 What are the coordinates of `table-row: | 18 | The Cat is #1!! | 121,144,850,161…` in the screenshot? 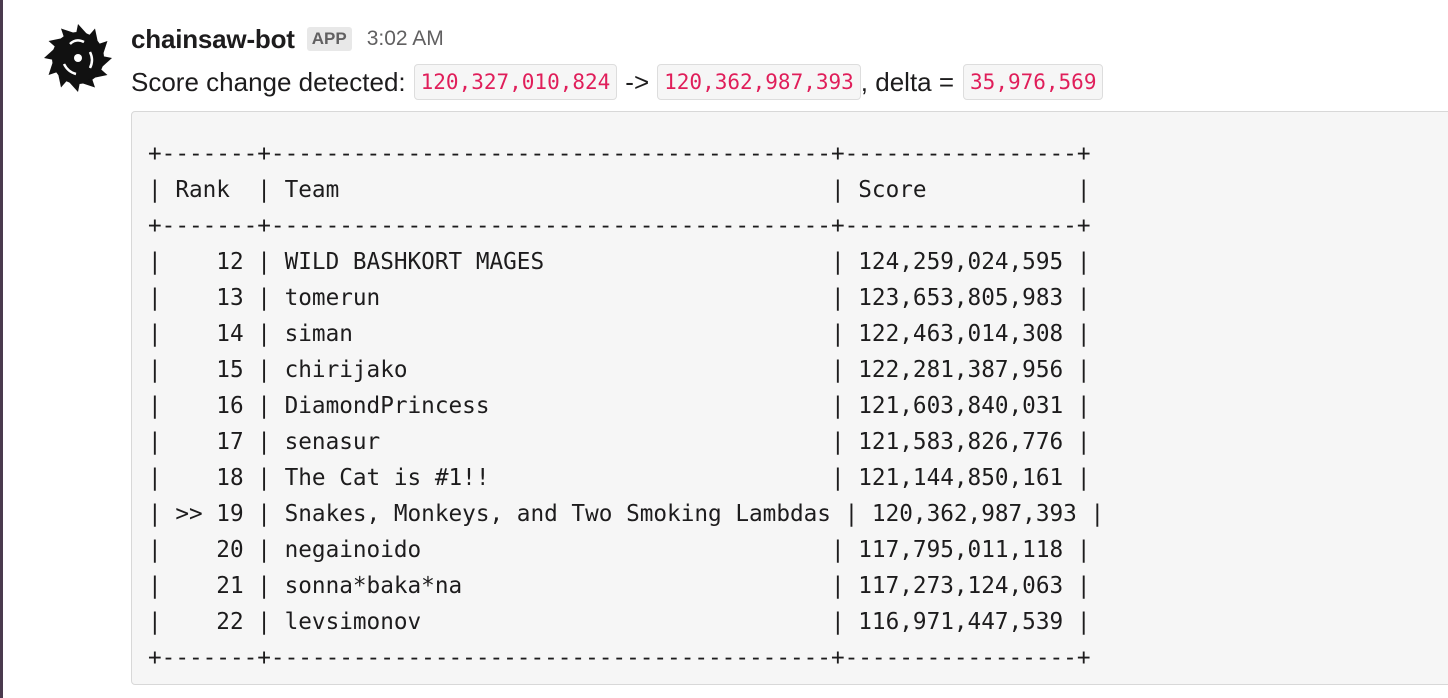 It's located at (619, 478).